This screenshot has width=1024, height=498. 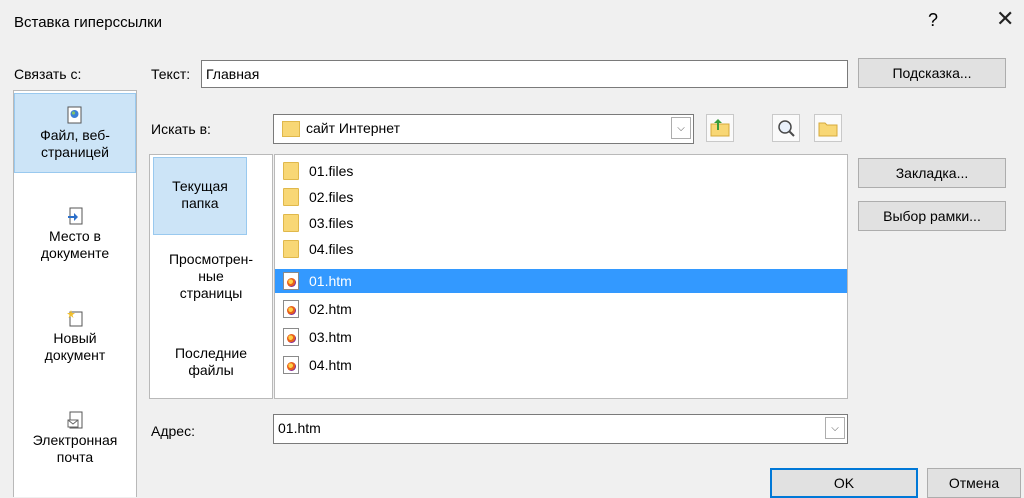 I want to click on sidebar-item-file-web: Файл, веб- страницей, so click(x=75, y=133).